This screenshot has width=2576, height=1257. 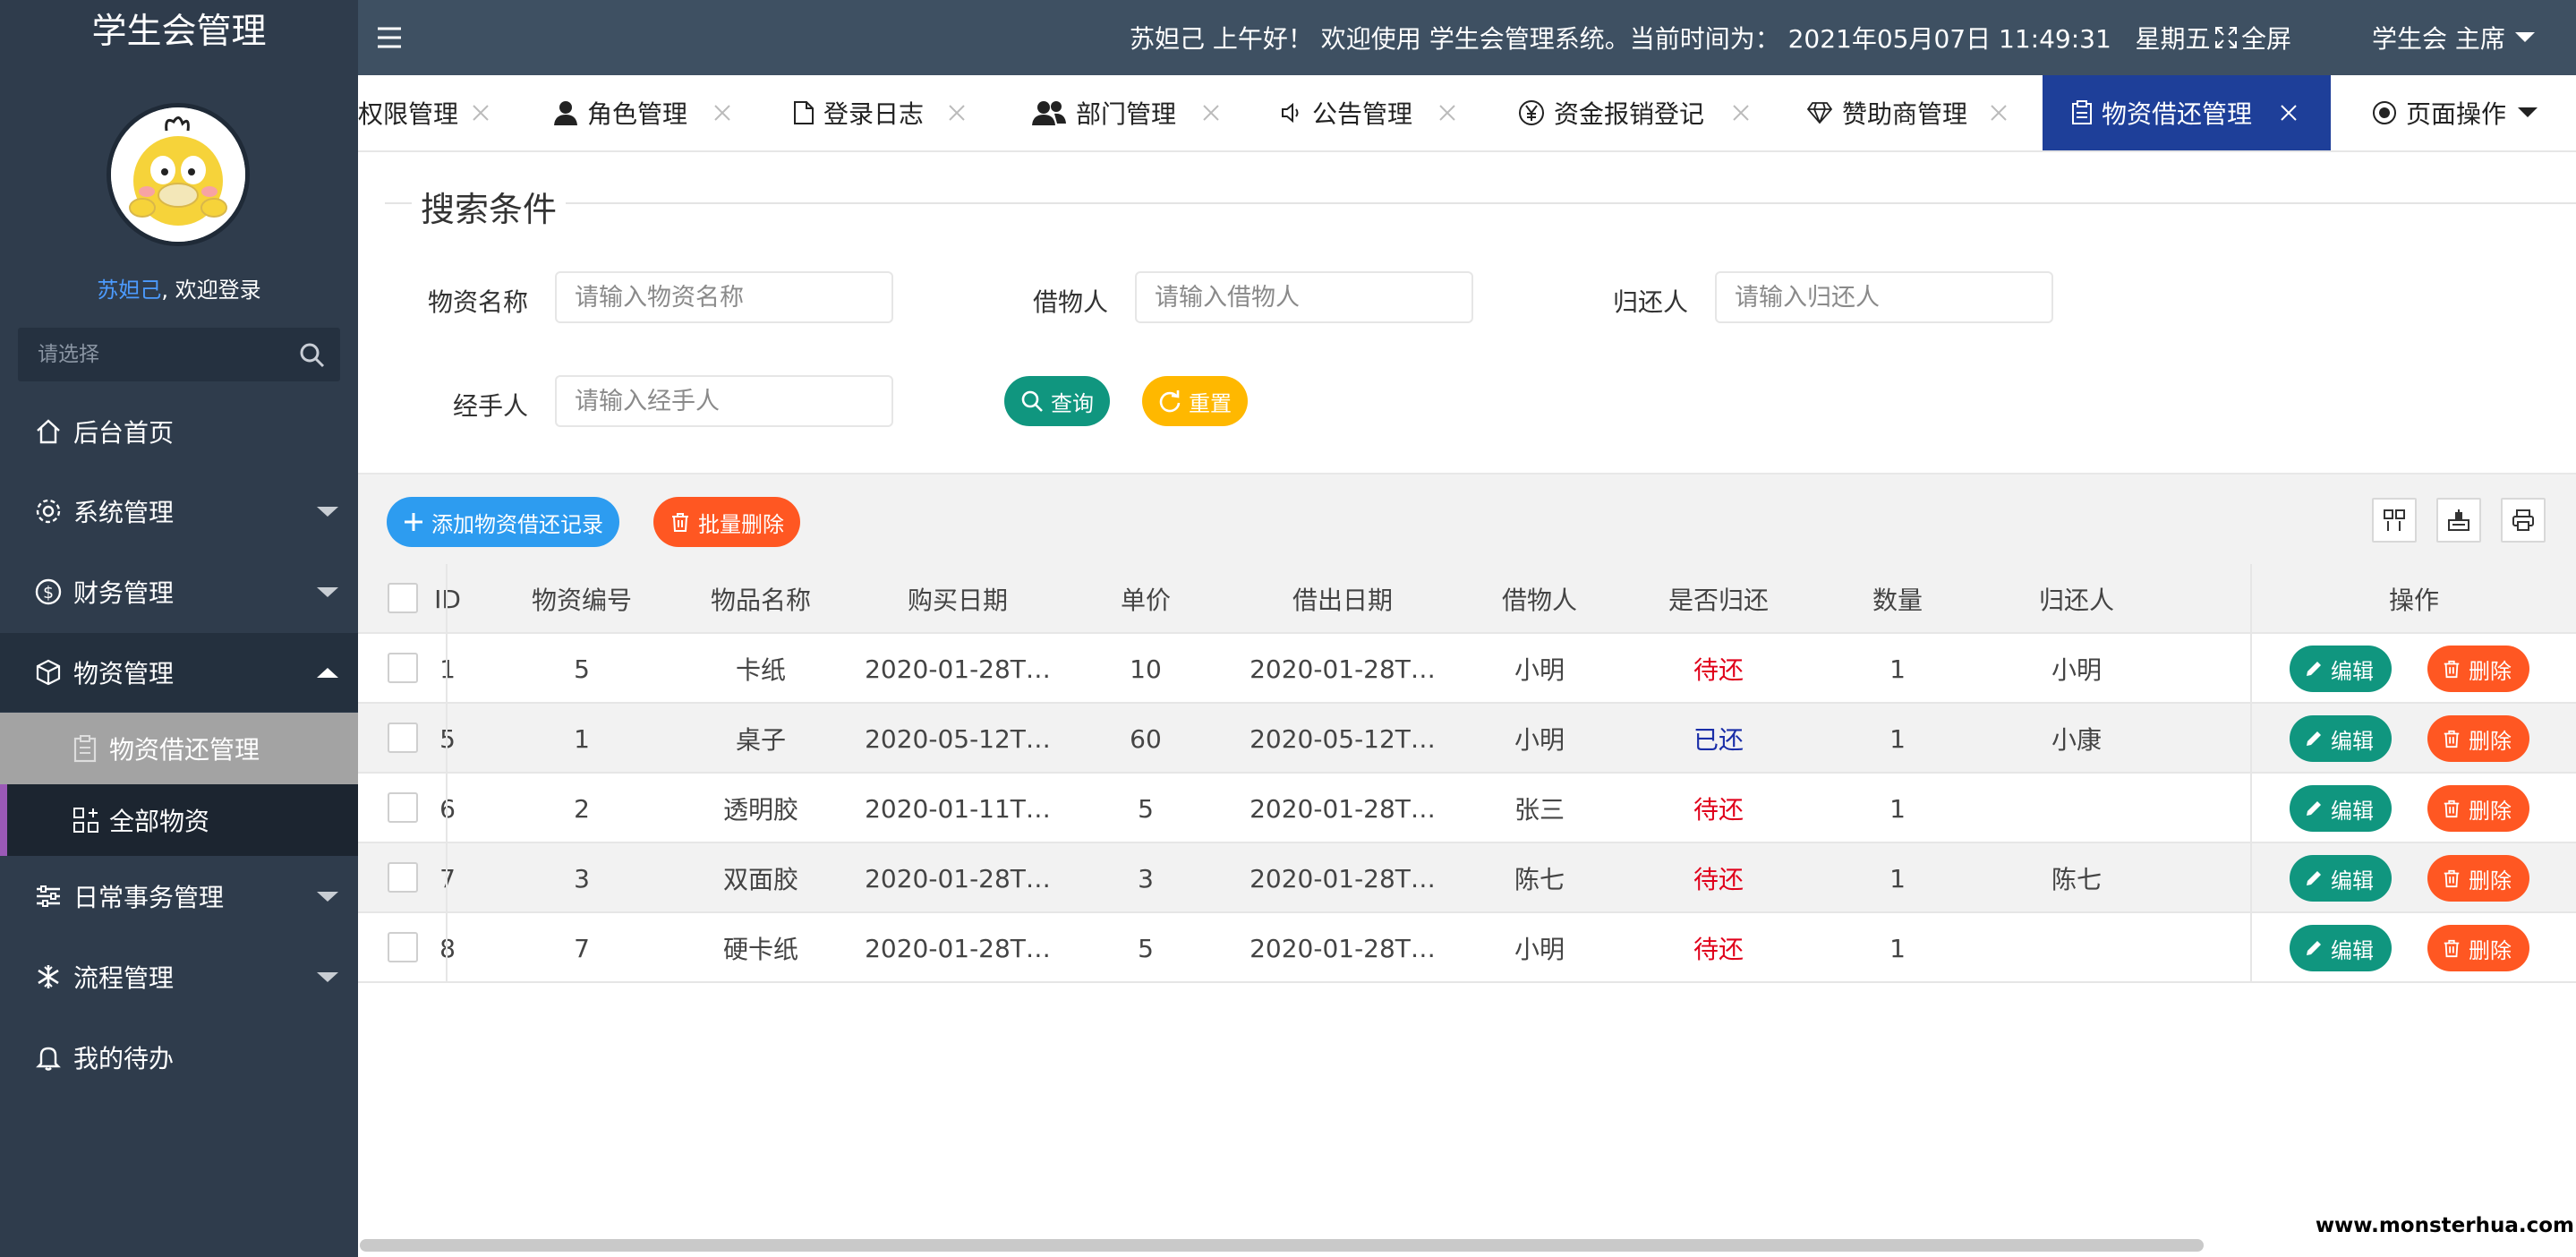 What do you see at coordinates (1146, 948) in the screenshot?
I see `cell-price: 5` at bounding box center [1146, 948].